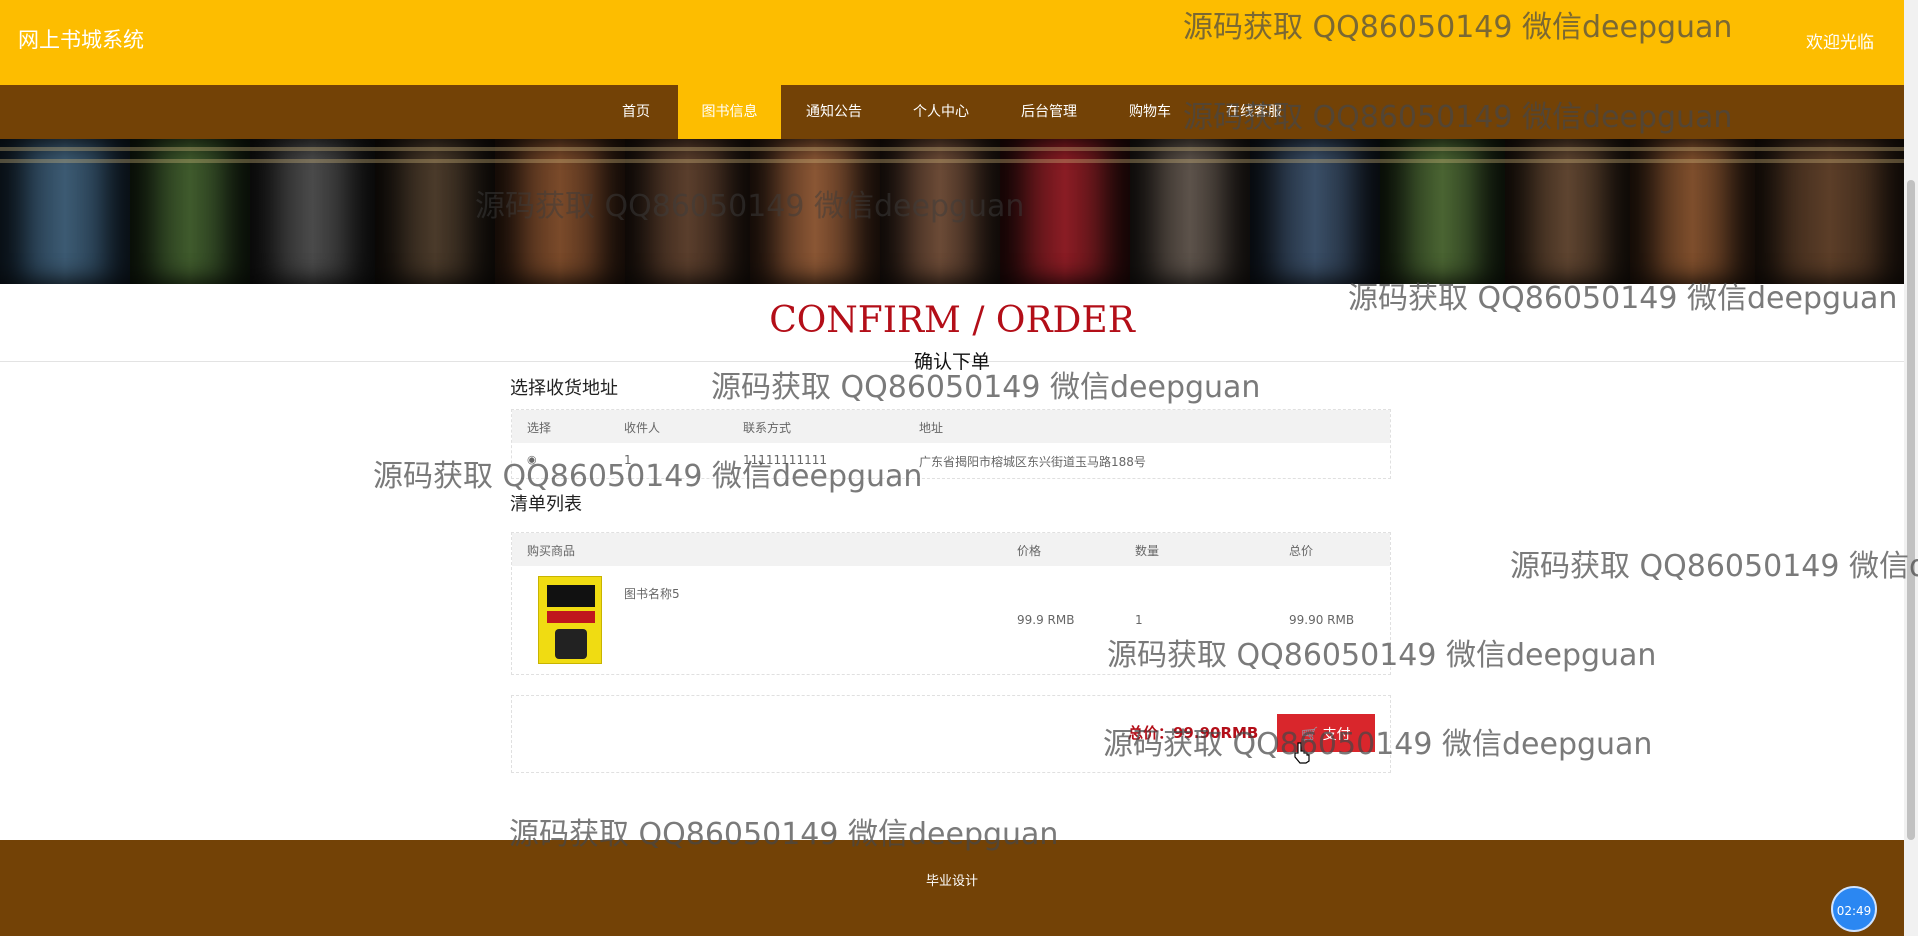  What do you see at coordinates (729, 112) in the screenshot?
I see `nav-item-books: 图书信息` at bounding box center [729, 112].